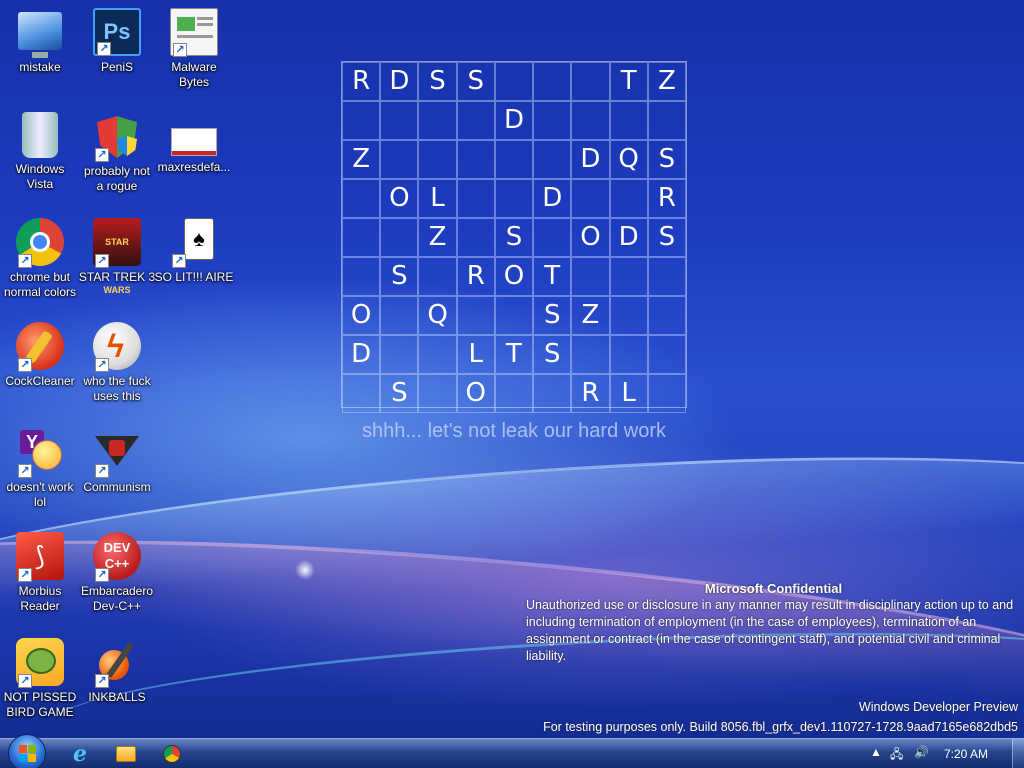 The width and height of the screenshot is (1024, 768). Describe the element at coordinates (40, 679) in the screenshot. I see `desktop-icon-not-pissed-bird: ↗ NOT PISSED BIRD GAME` at that location.